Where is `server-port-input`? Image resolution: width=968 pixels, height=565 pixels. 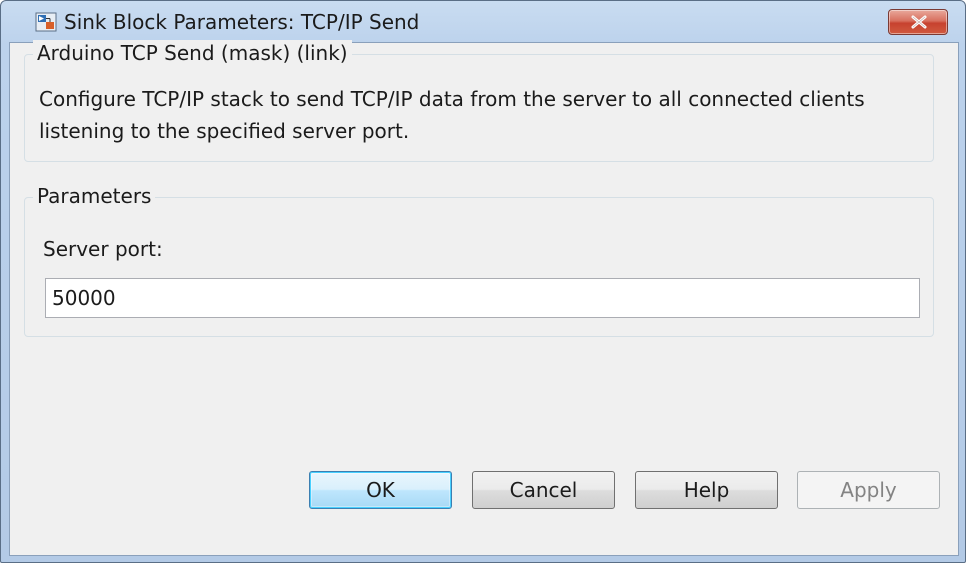
server-port-input is located at coordinates (482, 298).